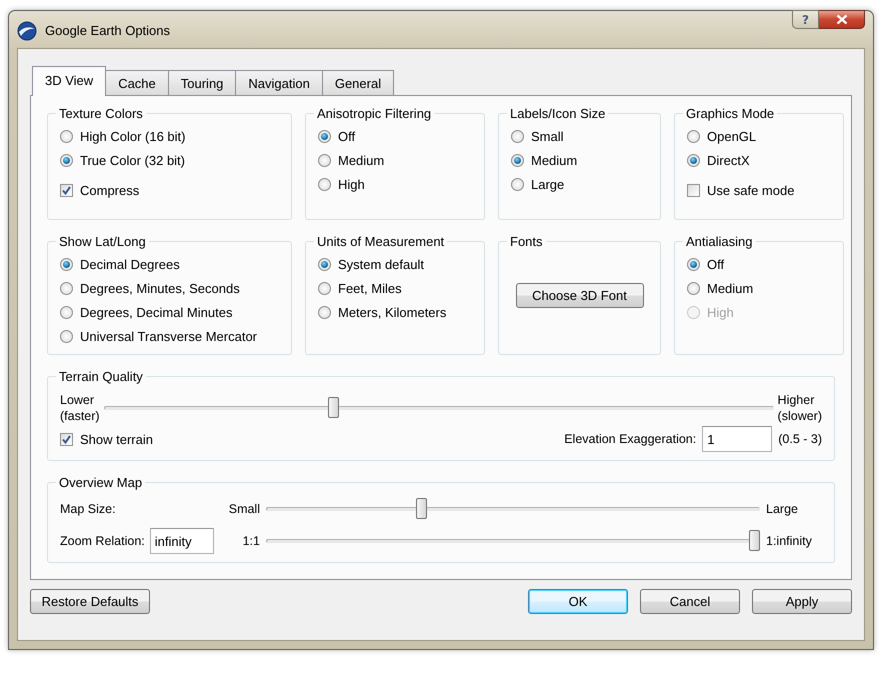  I want to click on globe-icon, so click(27, 31).